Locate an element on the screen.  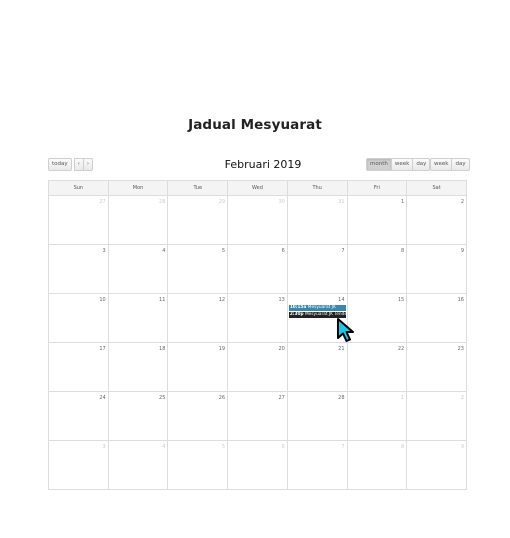
weekday-header: Mon is located at coordinates (138, 188).